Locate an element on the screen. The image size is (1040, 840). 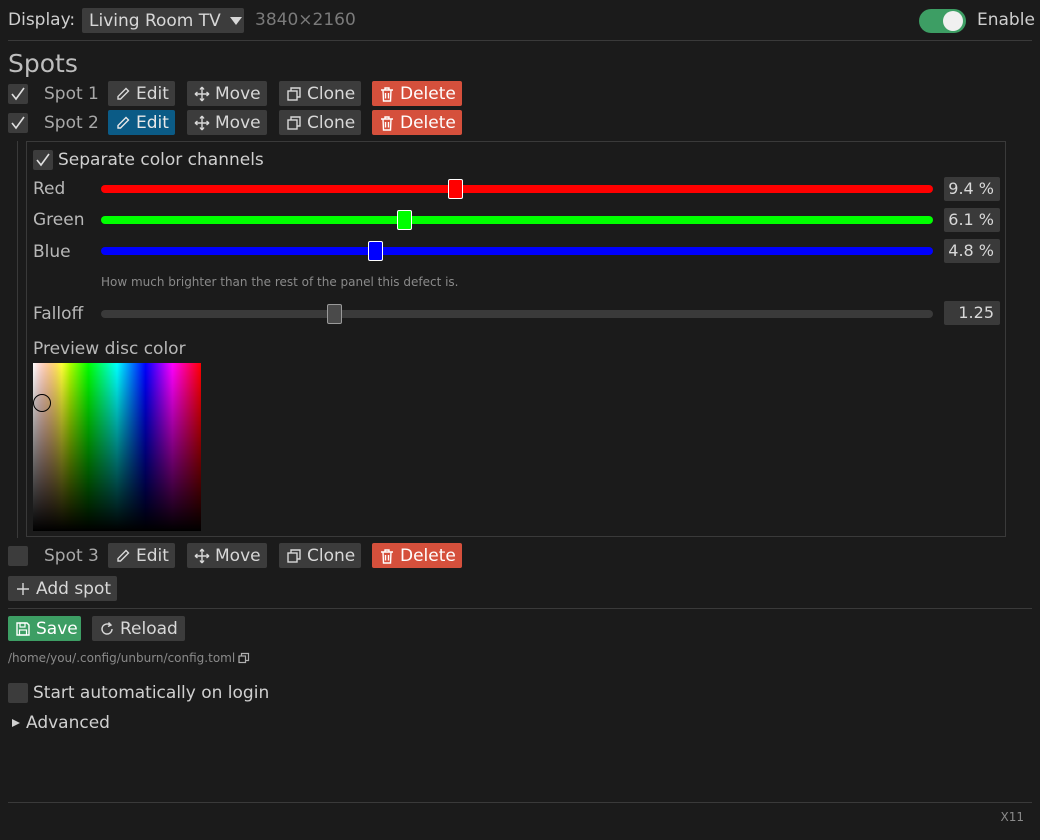
spots-heading: Spots is located at coordinates (43, 63).